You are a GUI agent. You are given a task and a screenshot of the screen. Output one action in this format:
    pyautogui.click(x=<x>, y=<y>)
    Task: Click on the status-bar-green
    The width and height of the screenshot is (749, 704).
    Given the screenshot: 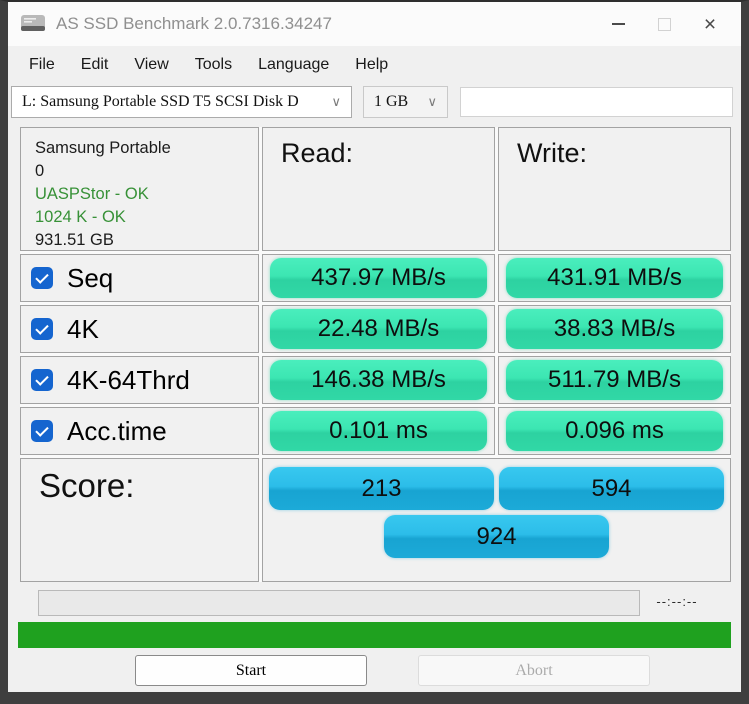 What is the action you would take?
    pyautogui.click(x=374, y=635)
    